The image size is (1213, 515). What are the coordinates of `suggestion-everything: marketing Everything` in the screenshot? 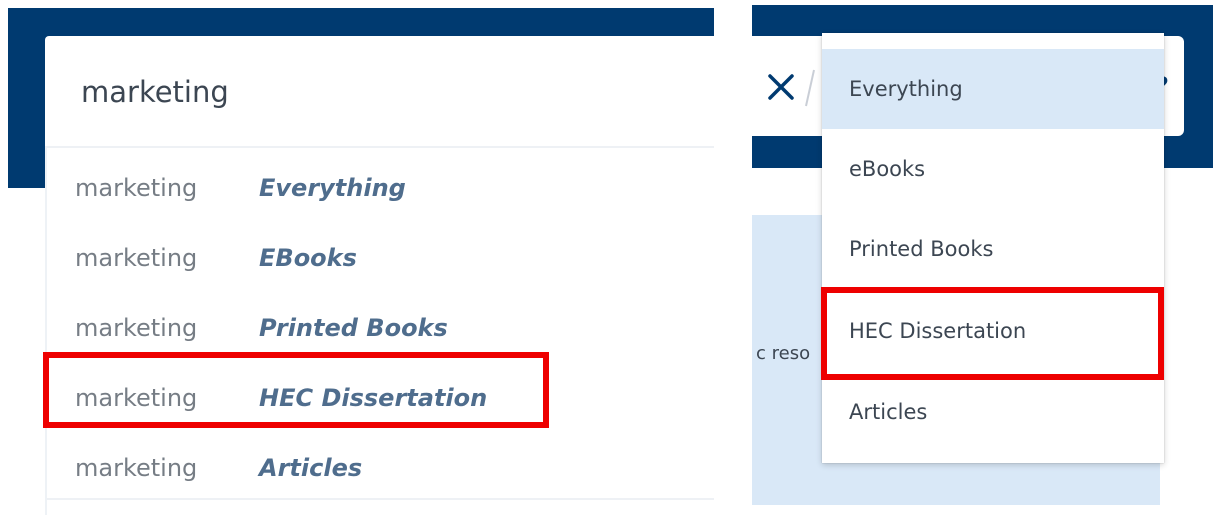 It's located at (240, 188).